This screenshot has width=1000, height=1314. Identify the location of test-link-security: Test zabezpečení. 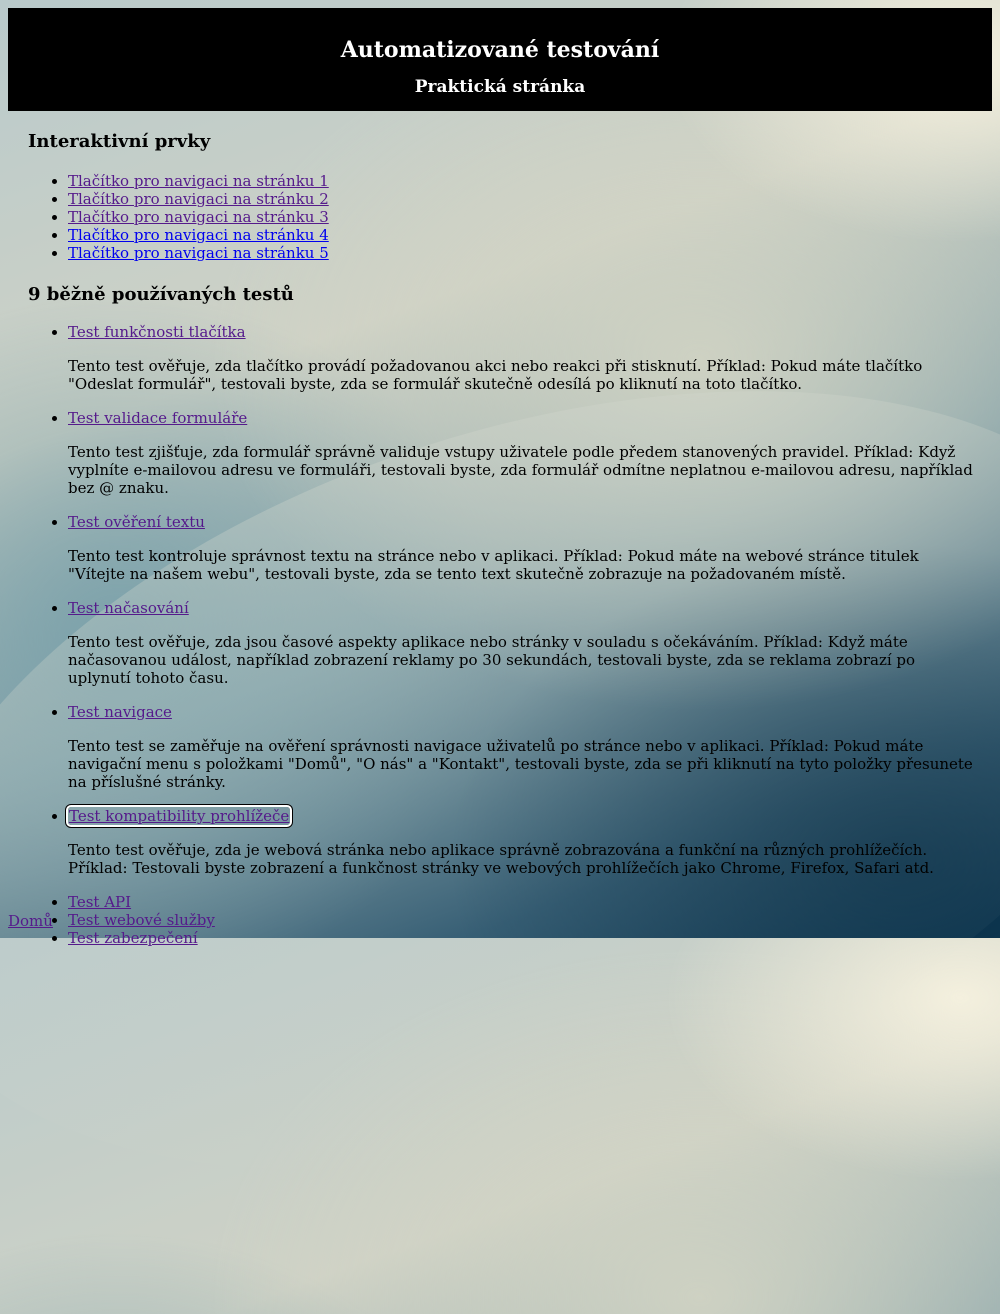
(133, 938).